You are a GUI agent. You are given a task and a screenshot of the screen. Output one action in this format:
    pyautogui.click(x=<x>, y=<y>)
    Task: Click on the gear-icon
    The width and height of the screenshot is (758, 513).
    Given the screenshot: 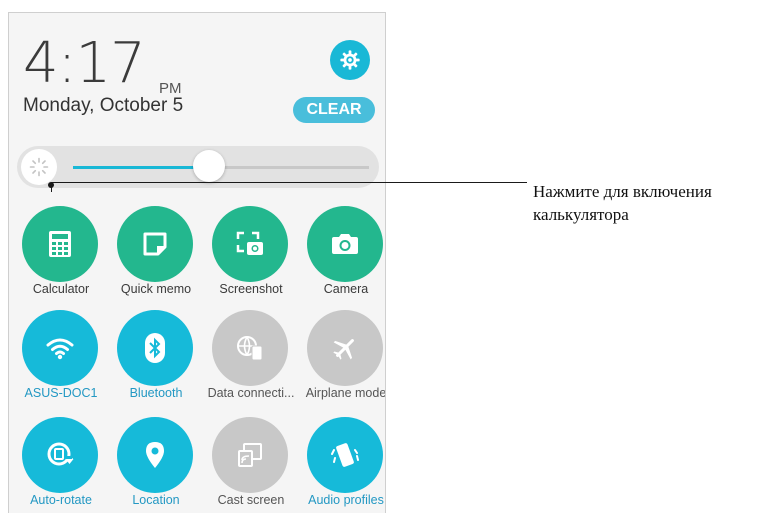 What is the action you would take?
    pyautogui.click(x=350, y=60)
    